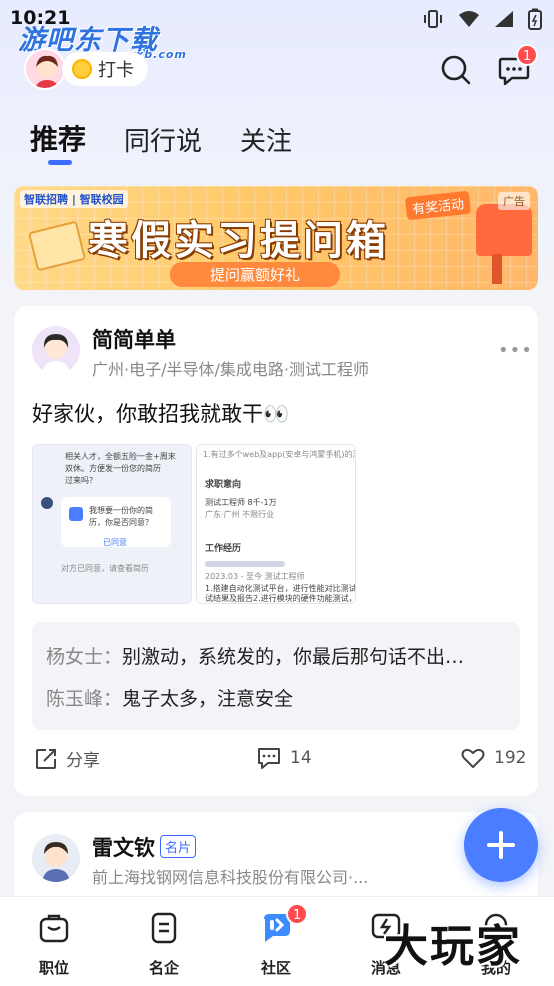 The width and height of the screenshot is (554, 986). Describe the element at coordinates (276, 676) in the screenshot. I see `comment-preview: 杨女士：别激动，系统发的，你最后那句话不出… 陈玉峰：鬼子太多，注意安全` at that location.